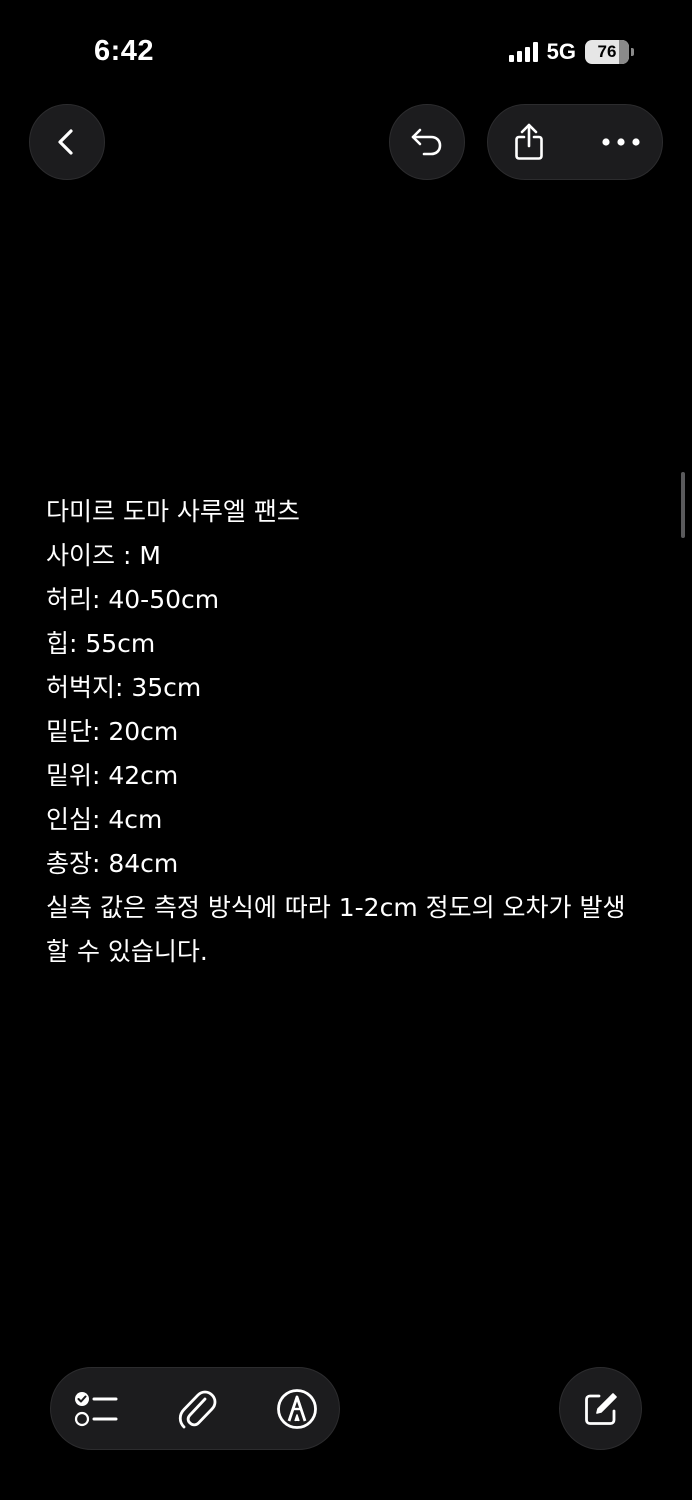 The image size is (692, 1500). I want to click on battery-level: 76, so click(607, 51).